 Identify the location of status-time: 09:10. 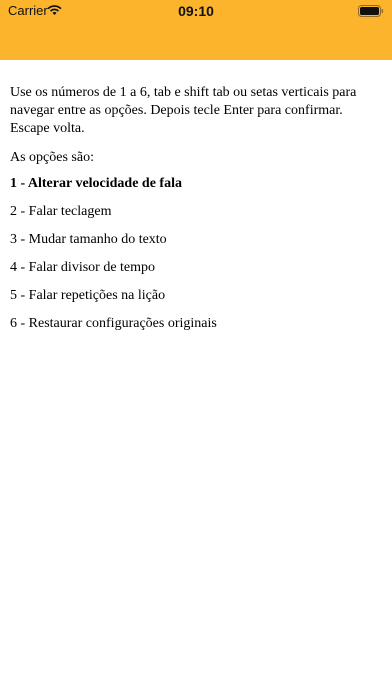
(196, 11).